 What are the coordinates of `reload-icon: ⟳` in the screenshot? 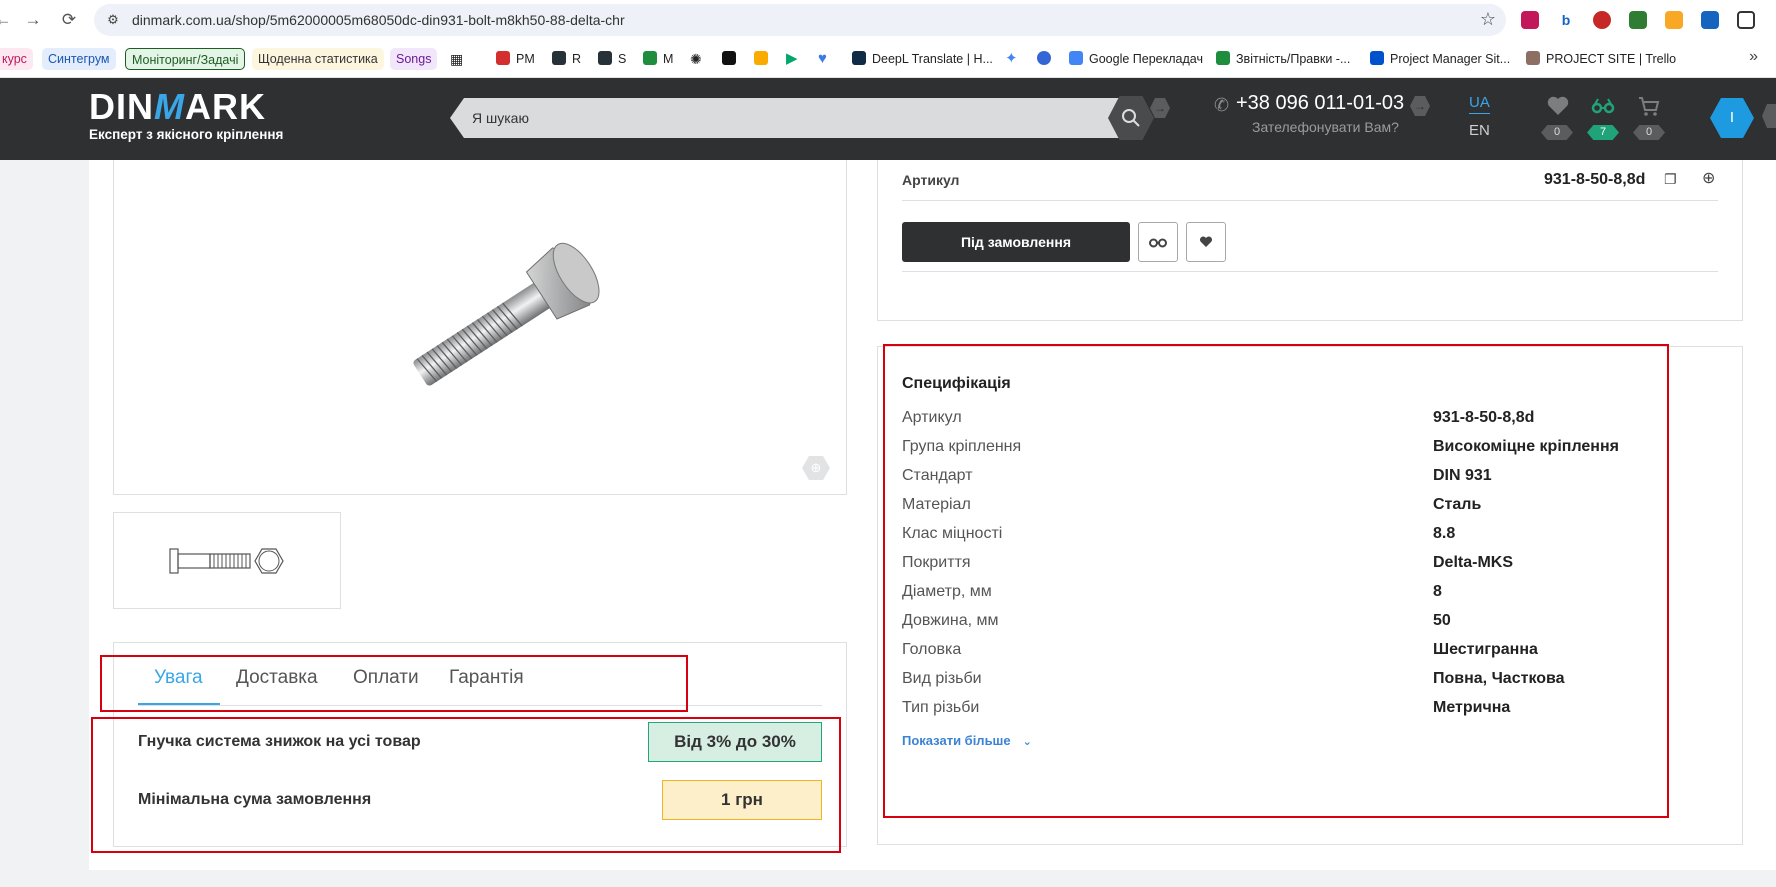 It's located at (69, 20).